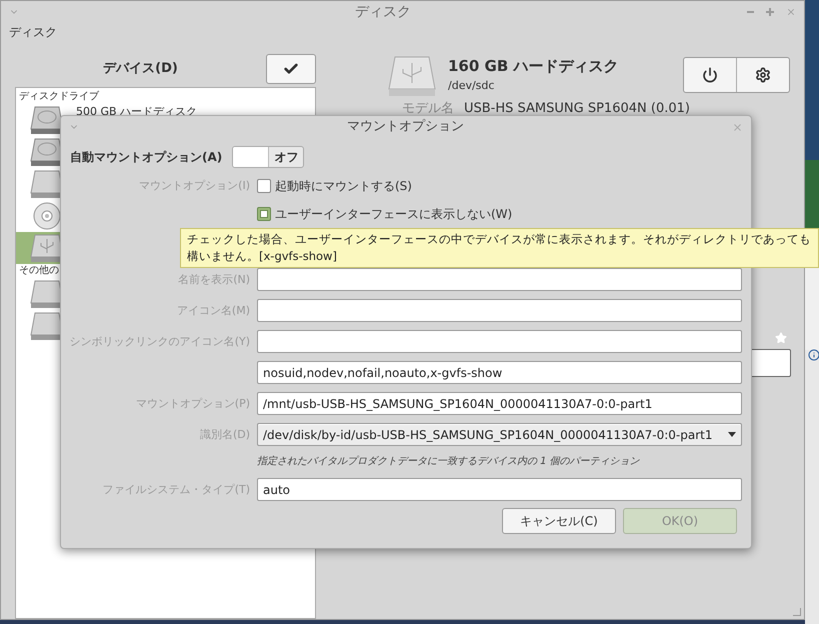 The image size is (819, 624). What do you see at coordinates (533, 66) in the screenshot?
I see `disk-title: 160 GB ハードディスク` at bounding box center [533, 66].